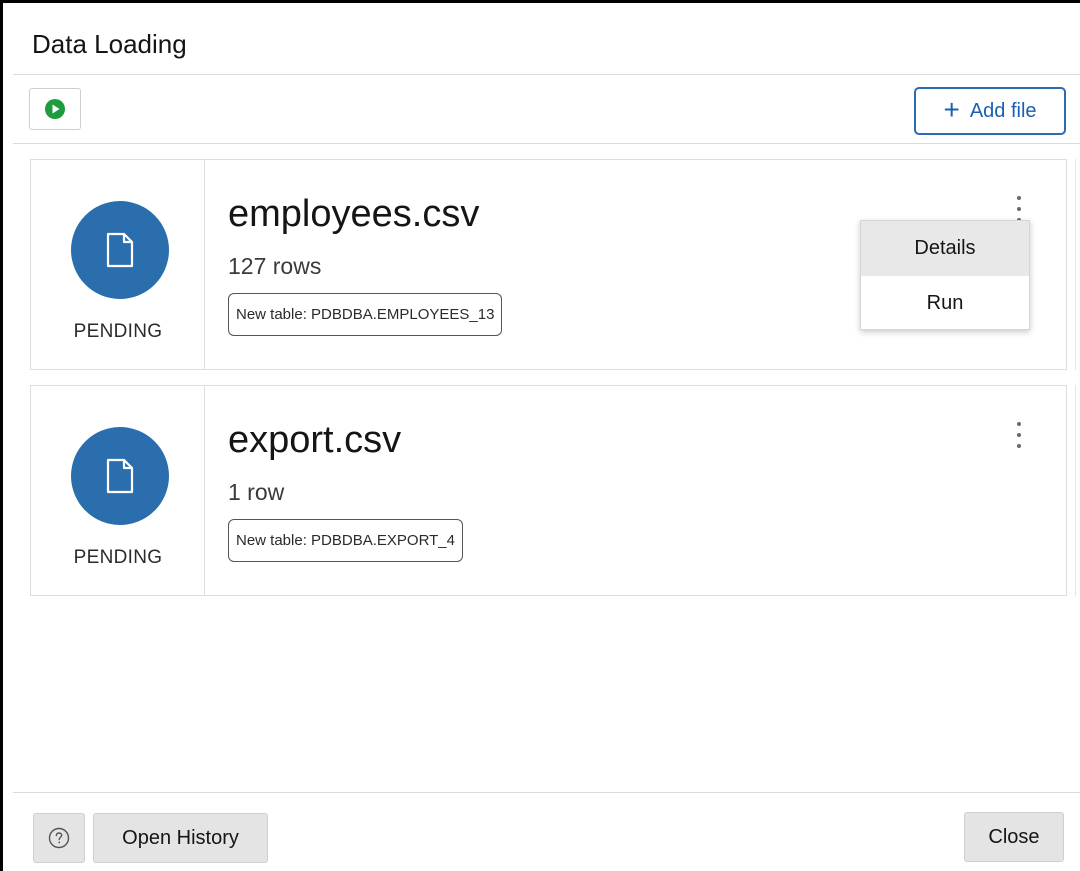 Image resolution: width=1080 pixels, height=871 pixels. Describe the element at coordinates (1014, 837) in the screenshot. I see `close-button: Close` at that location.